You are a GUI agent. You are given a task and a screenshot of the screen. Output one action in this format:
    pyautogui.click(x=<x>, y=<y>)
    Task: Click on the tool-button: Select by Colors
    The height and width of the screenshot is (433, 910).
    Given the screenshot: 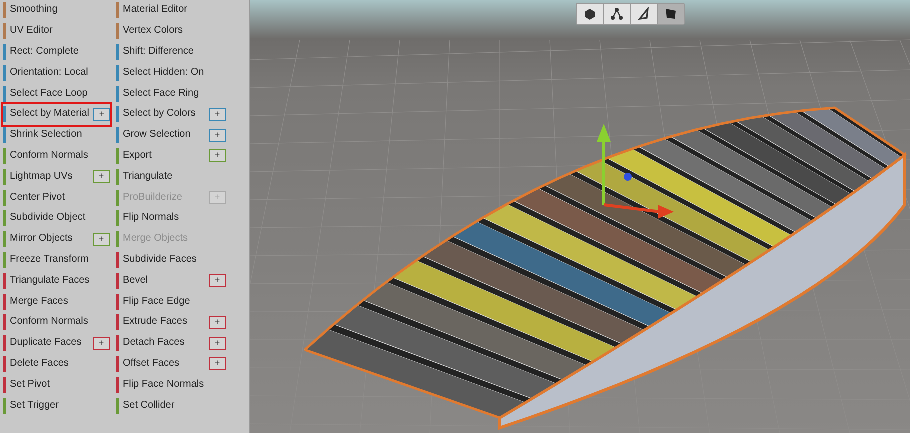 What is the action you would take?
    pyautogui.click(x=164, y=114)
    